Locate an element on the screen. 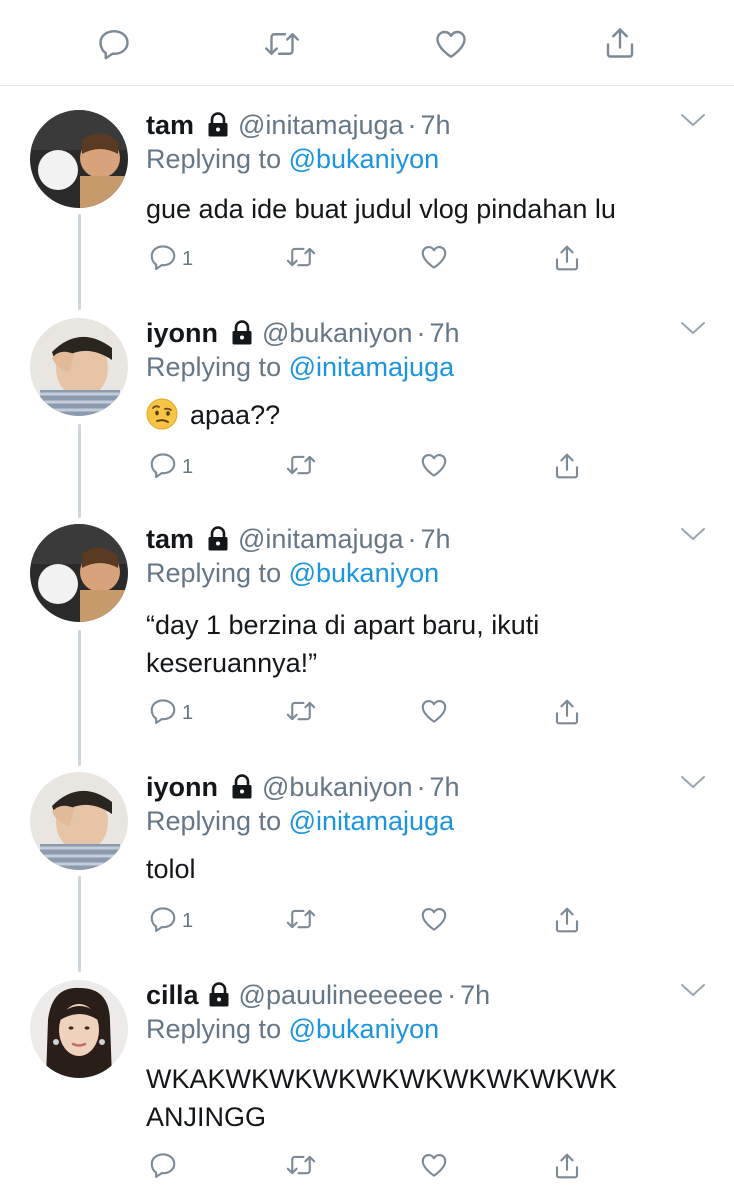 The width and height of the screenshot is (734, 1200). tweet-text-content: apaa?? is located at coordinates (235, 415).